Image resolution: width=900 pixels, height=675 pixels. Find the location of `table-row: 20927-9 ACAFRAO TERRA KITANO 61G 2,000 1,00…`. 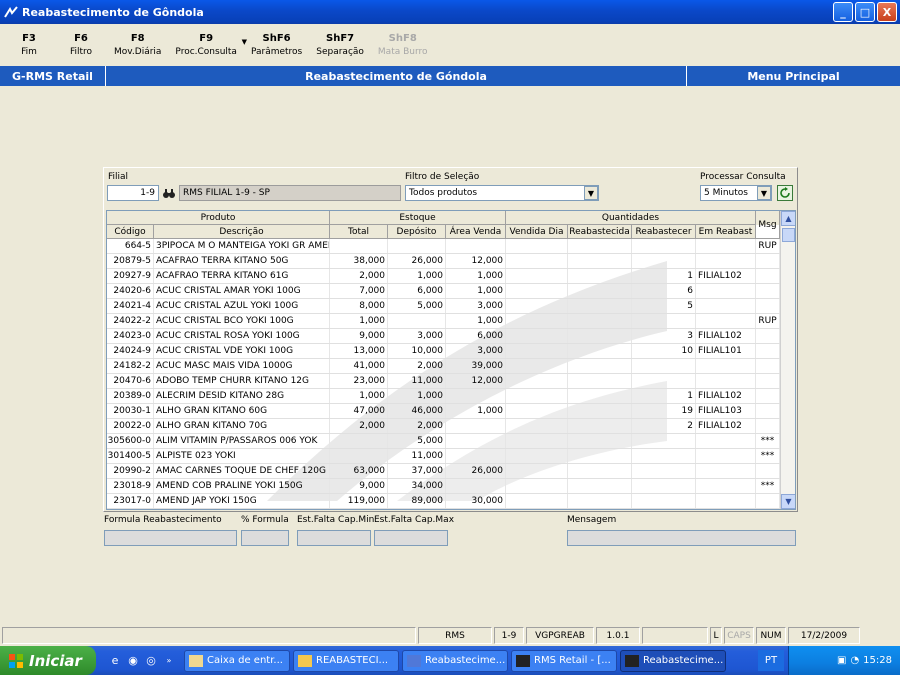

table-row: 20927-9 ACAFRAO TERRA KITANO 61G 2,000 1,00… is located at coordinates (443, 276).